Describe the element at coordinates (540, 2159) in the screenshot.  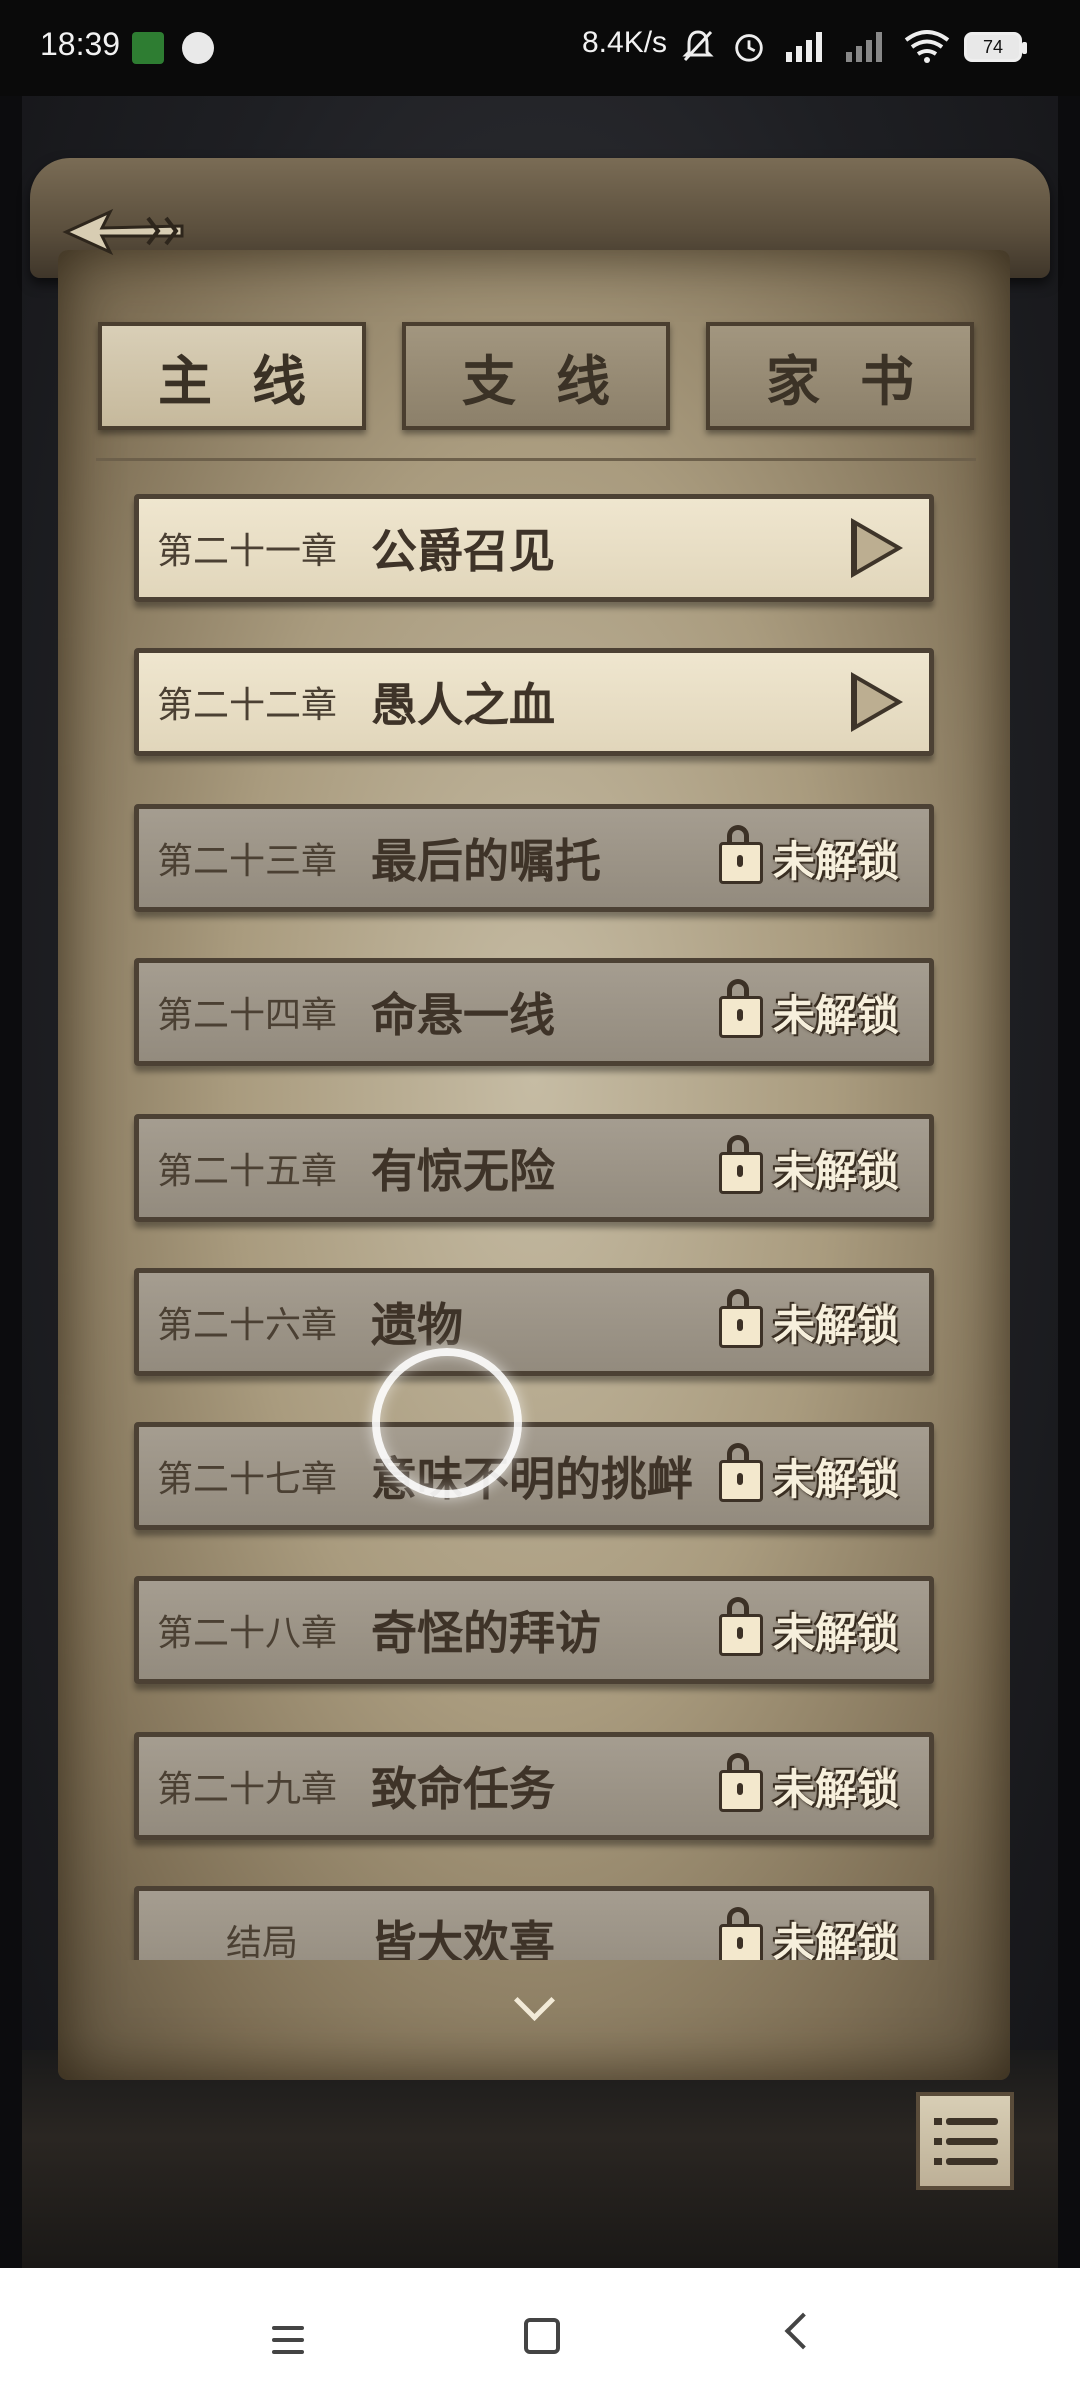
I see `game-floor` at that location.